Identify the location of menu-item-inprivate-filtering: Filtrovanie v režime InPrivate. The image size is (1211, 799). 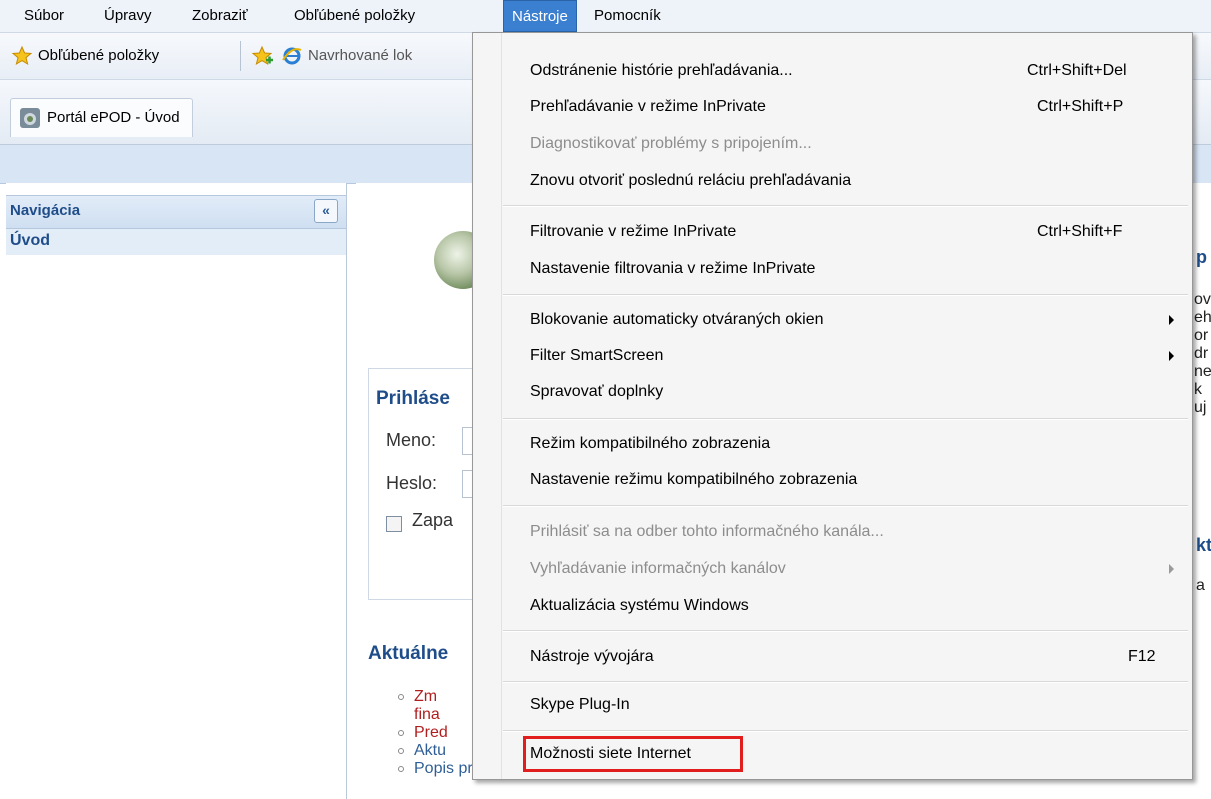
(633, 232).